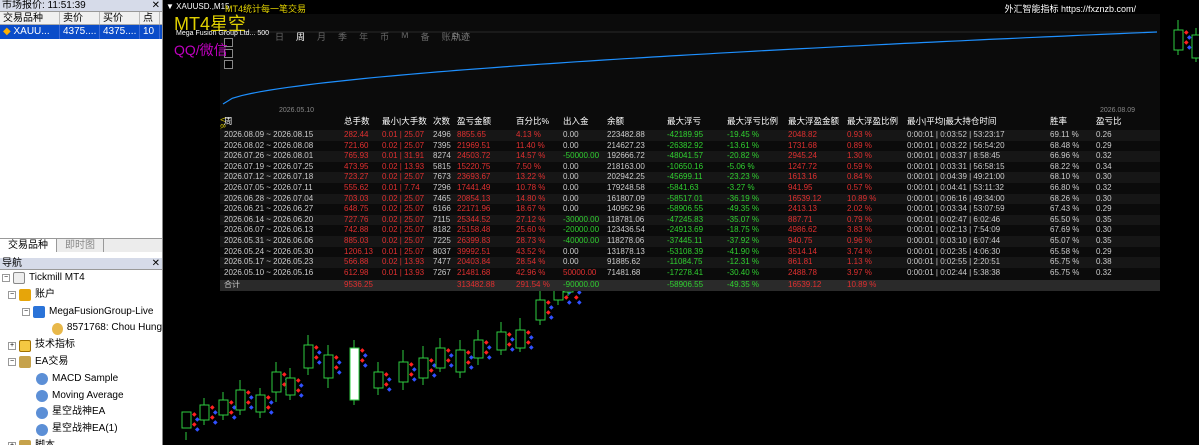 The image size is (1199, 445). What do you see at coordinates (1065, 240) in the screenshot?
I see `table-cell: 65.07 %` at bounding box center [1065, 240].